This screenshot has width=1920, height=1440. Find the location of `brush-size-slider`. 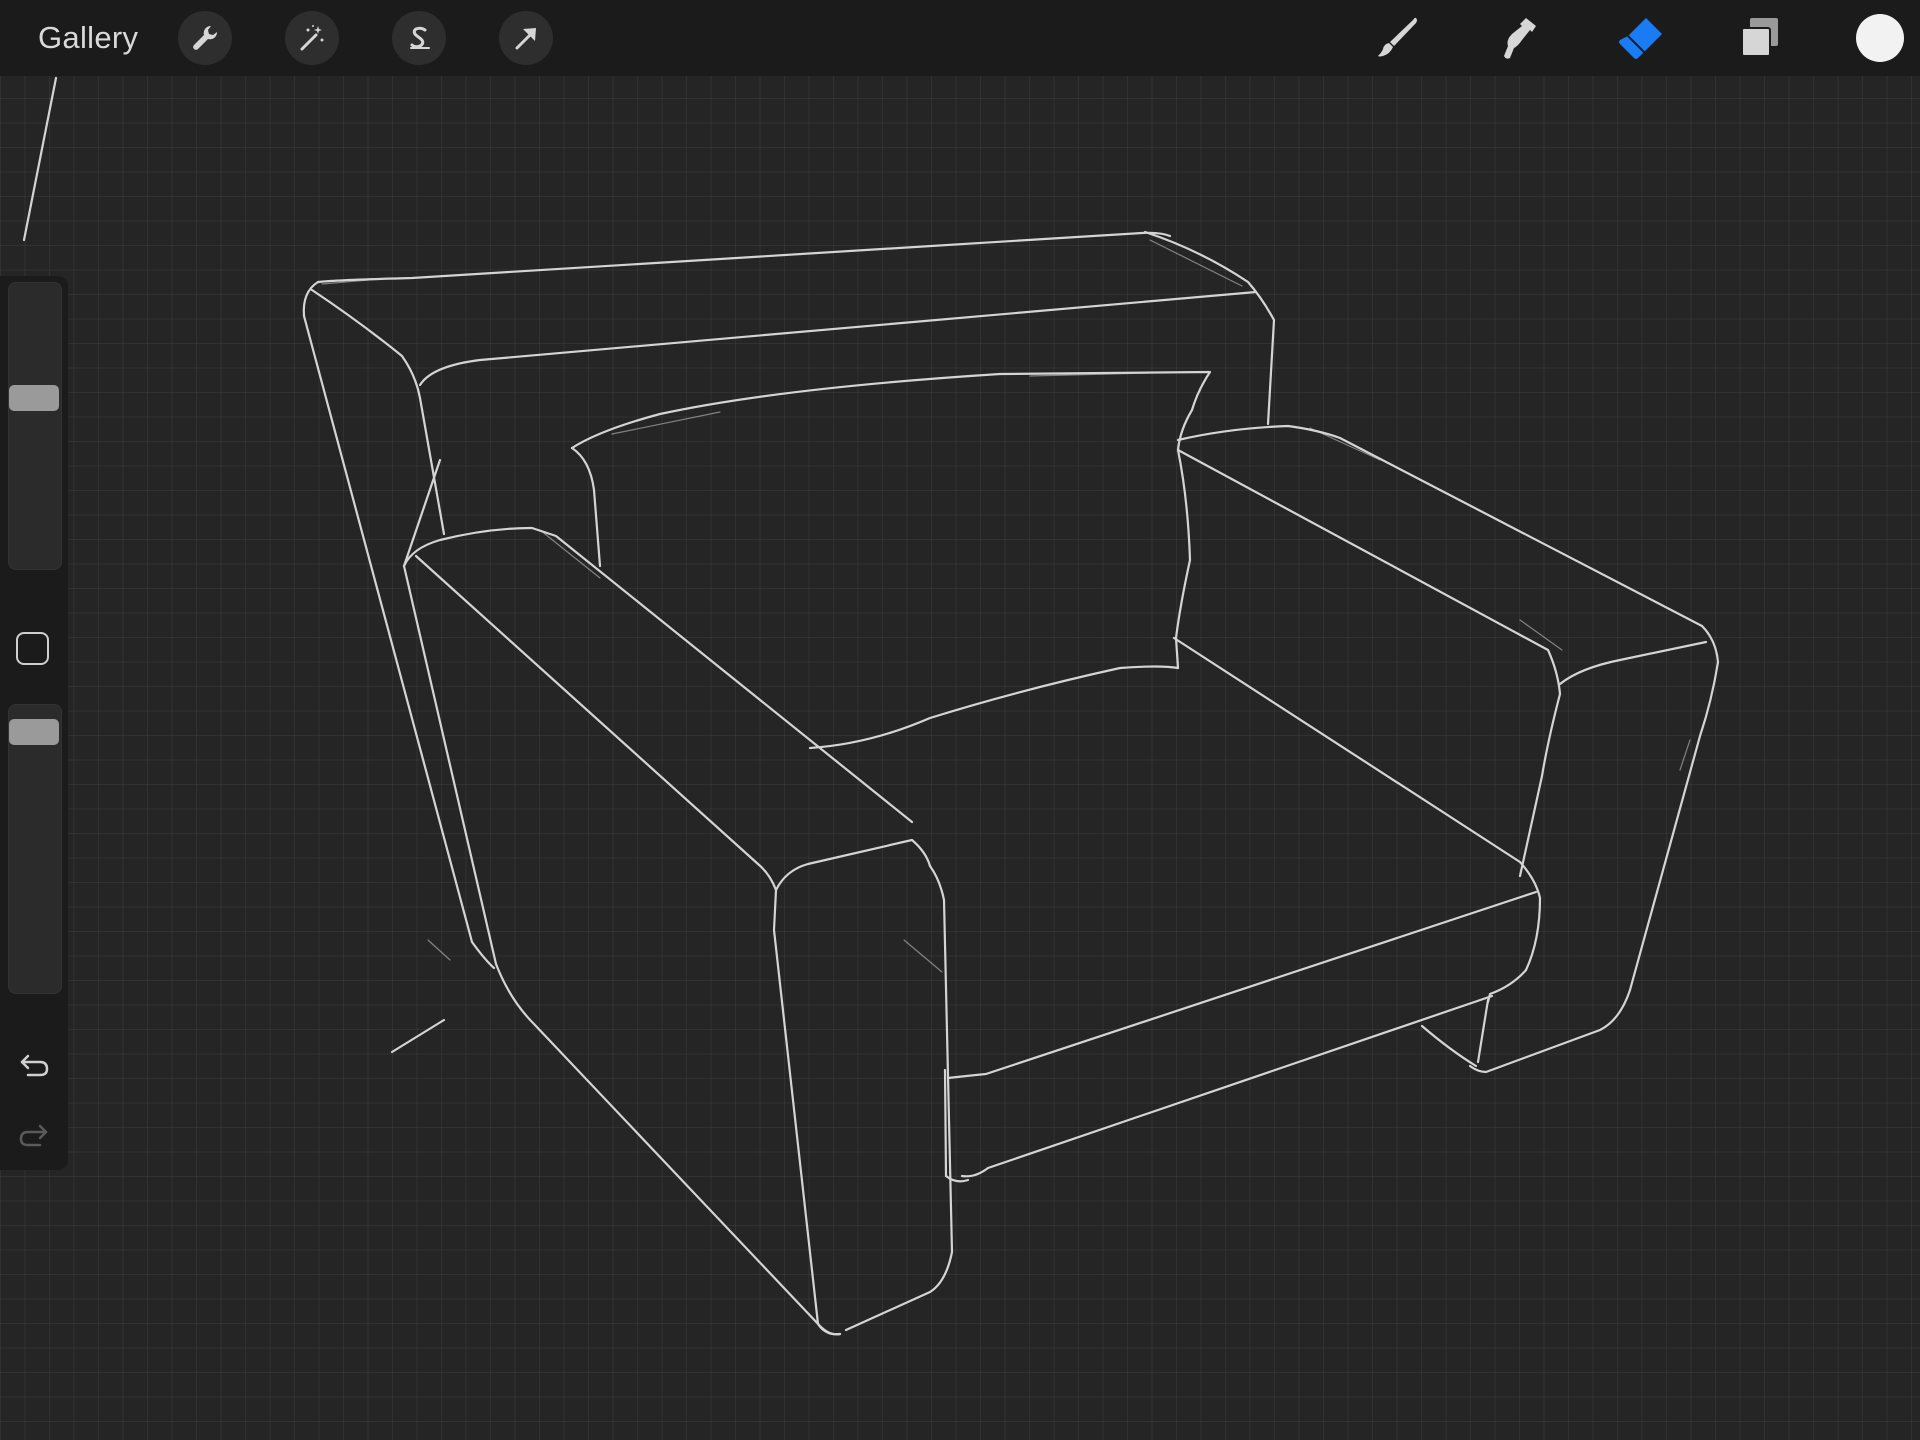

brush-size-slider is located at coordinates (35, 426).